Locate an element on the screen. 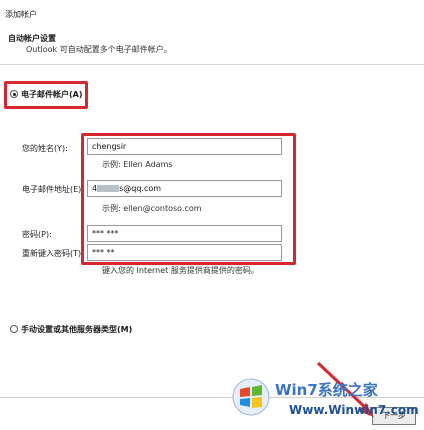  password-hint: 键入您的 Internet 服务提供商提供的密码。 is located at coordinates (180, 270).